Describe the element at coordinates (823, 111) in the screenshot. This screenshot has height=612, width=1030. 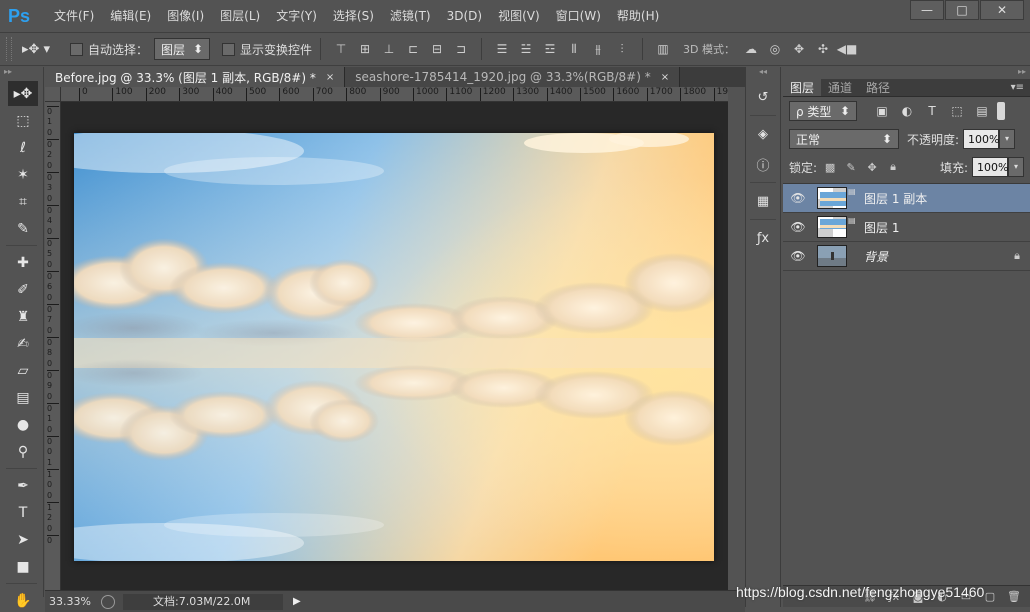
I see `filter-kind-dropdown: ρ 类型 ⬍` at that location.